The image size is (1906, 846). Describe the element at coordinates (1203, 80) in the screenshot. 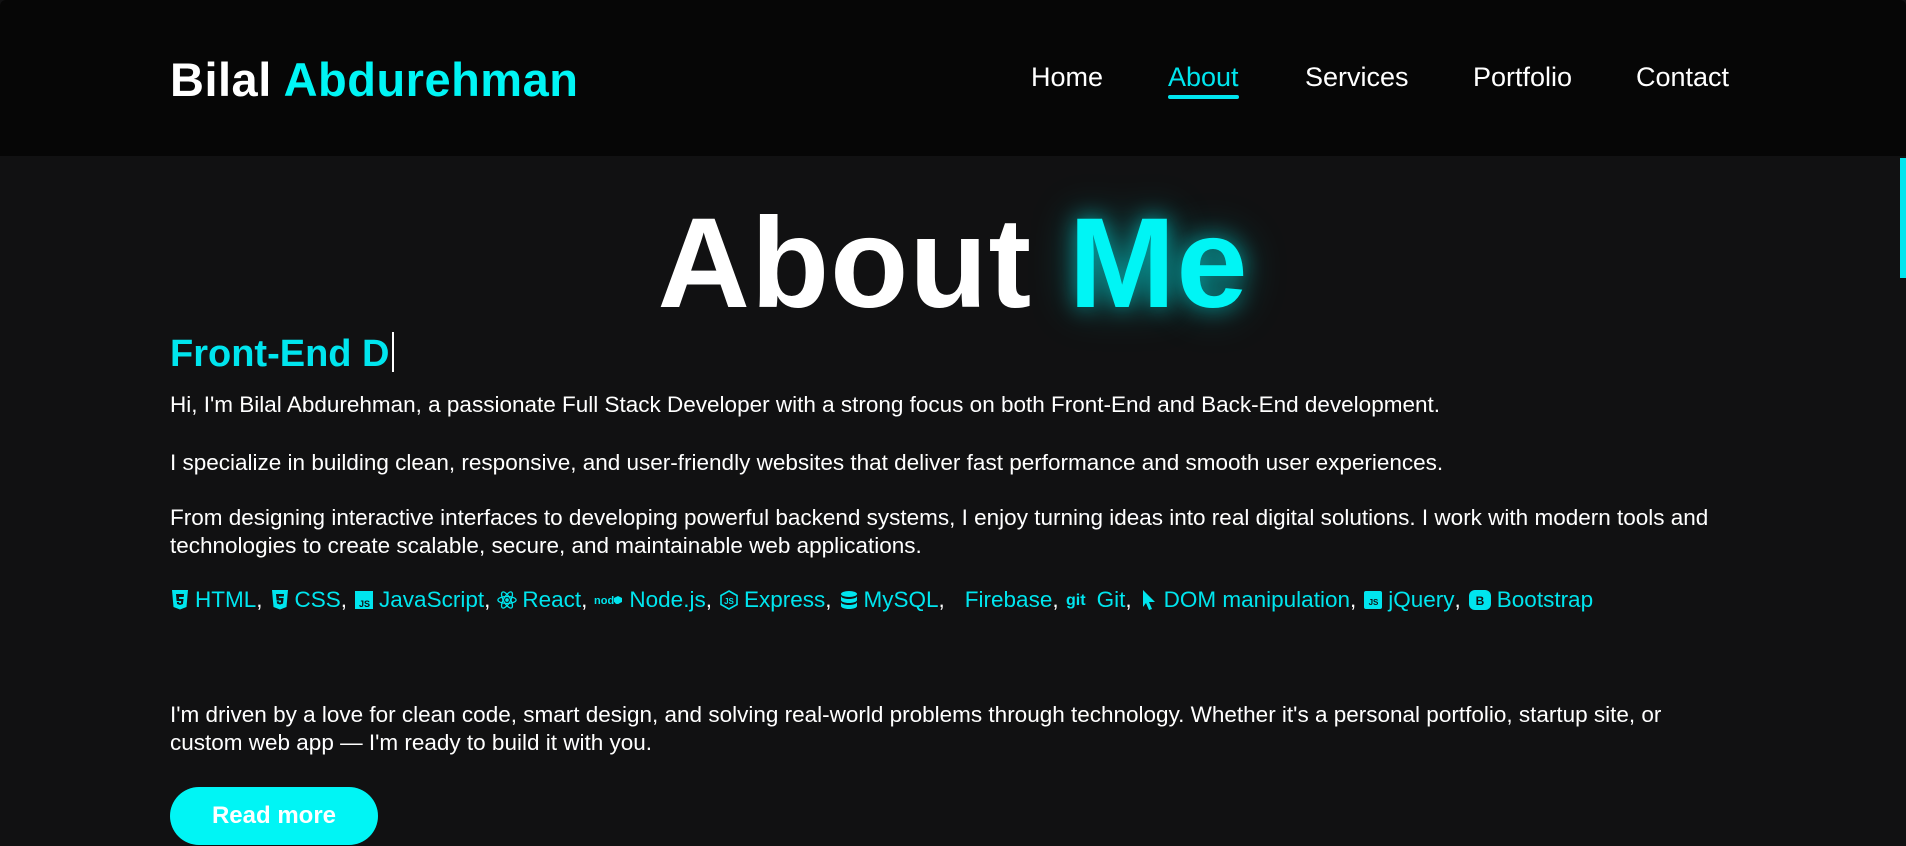

I see `nav-link-about: About` at that location.